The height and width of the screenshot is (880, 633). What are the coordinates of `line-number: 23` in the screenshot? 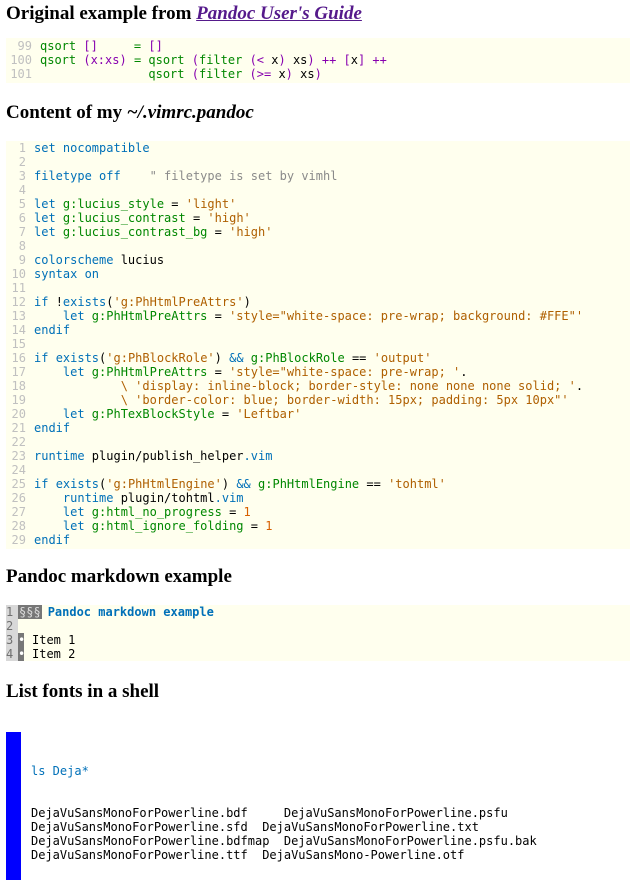 It's located at (18, 456).